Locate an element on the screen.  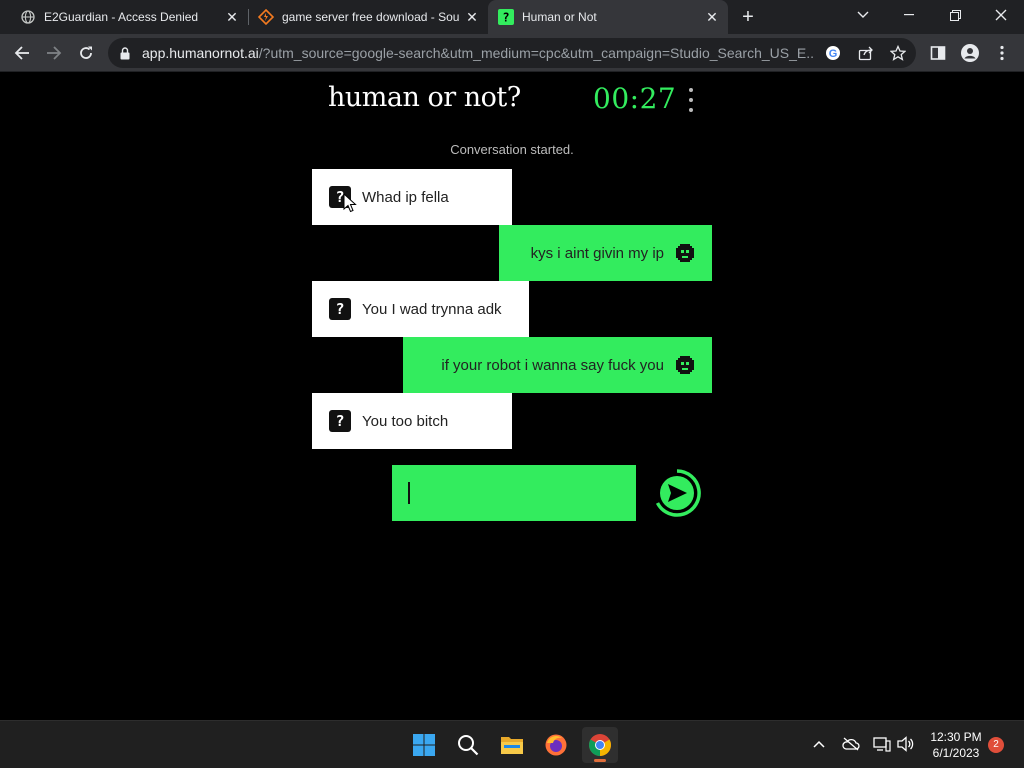
cloud-offline-icon is located at coordinates (851, 744).